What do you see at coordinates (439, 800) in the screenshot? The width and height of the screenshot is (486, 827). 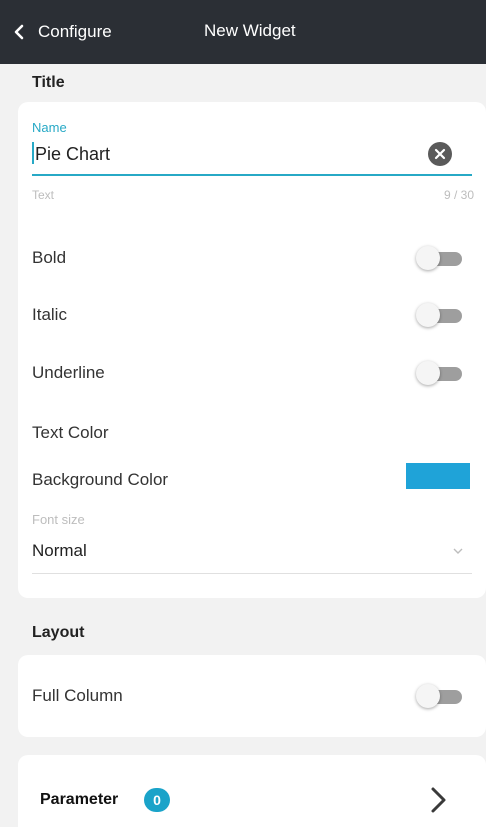 I see `chevron-right-icon` at bounding box center [439, 800].